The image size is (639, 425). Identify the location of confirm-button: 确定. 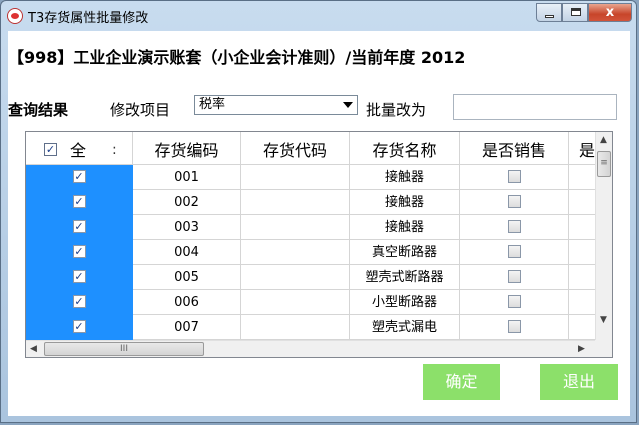
(461, 382).